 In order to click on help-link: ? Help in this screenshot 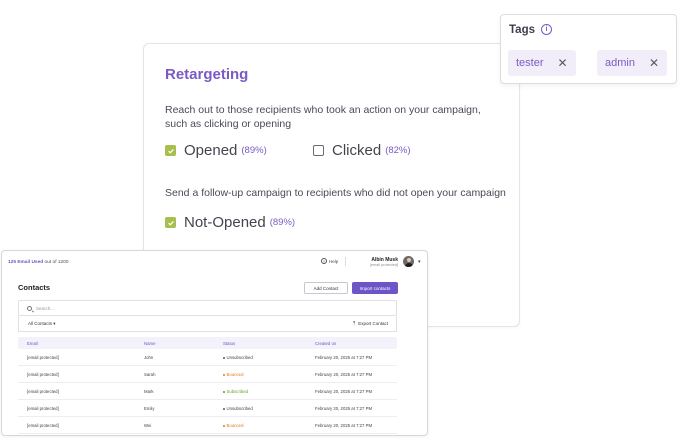, I will do `click(329, 261)`.